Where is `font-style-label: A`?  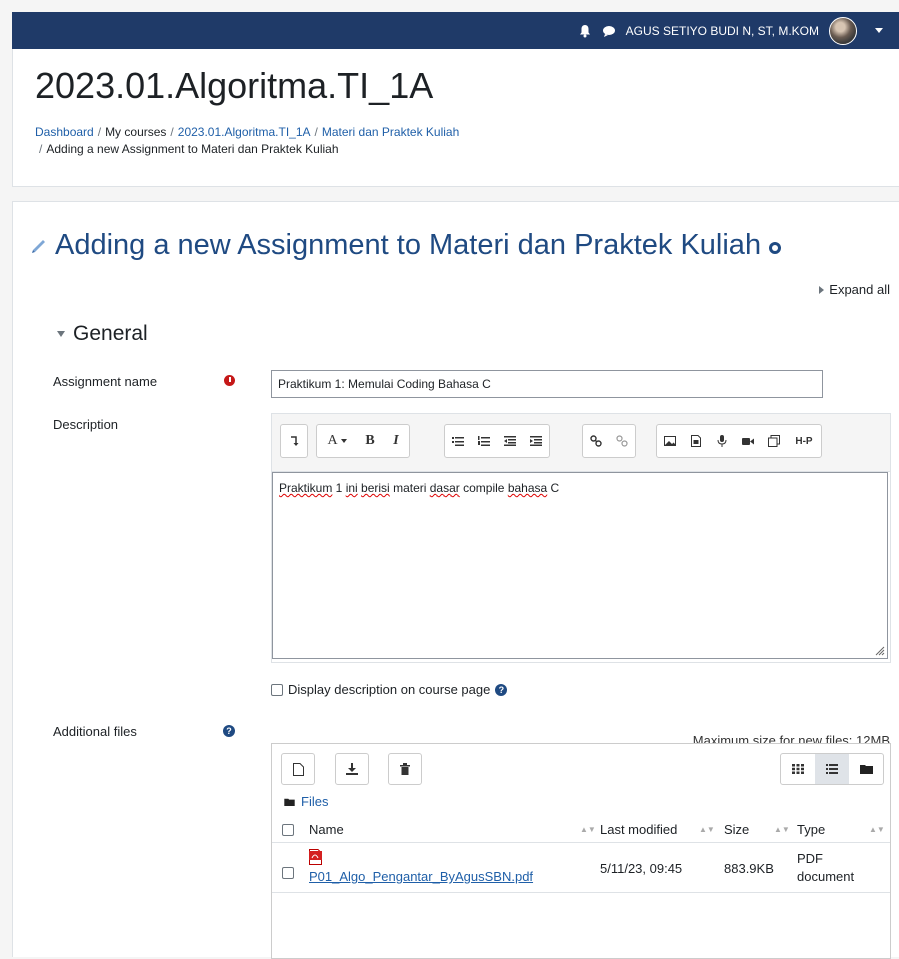 font-style-label: A is located at coordinates (332, 440).